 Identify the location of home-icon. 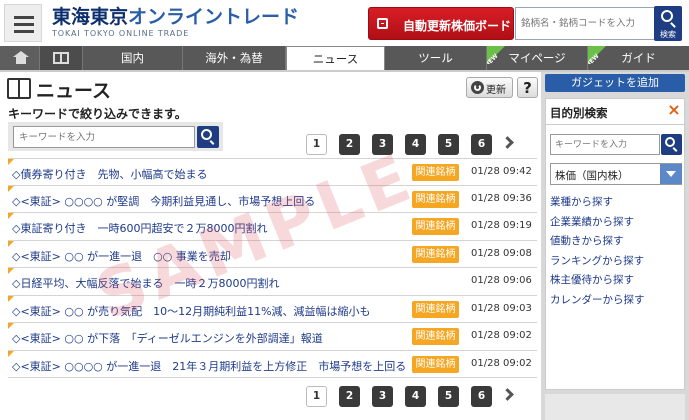
(21, 57).